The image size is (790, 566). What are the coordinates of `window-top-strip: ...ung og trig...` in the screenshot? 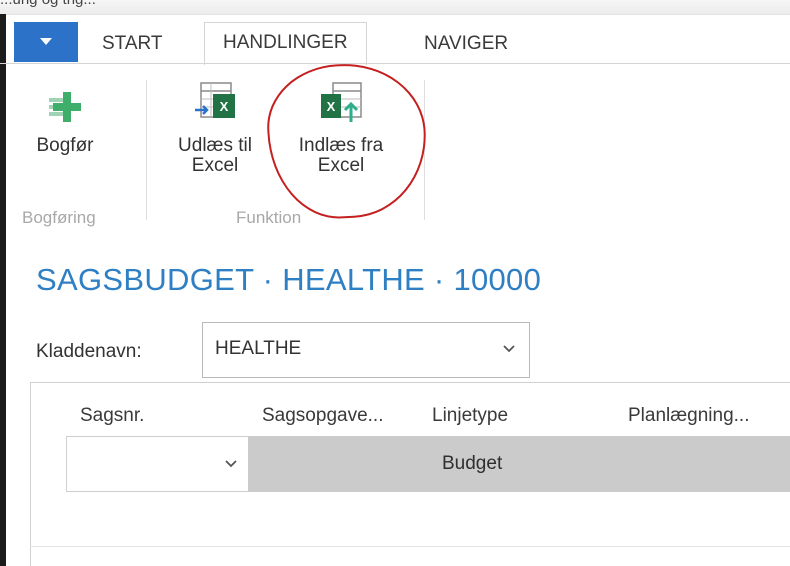 It's located at (395, 7).